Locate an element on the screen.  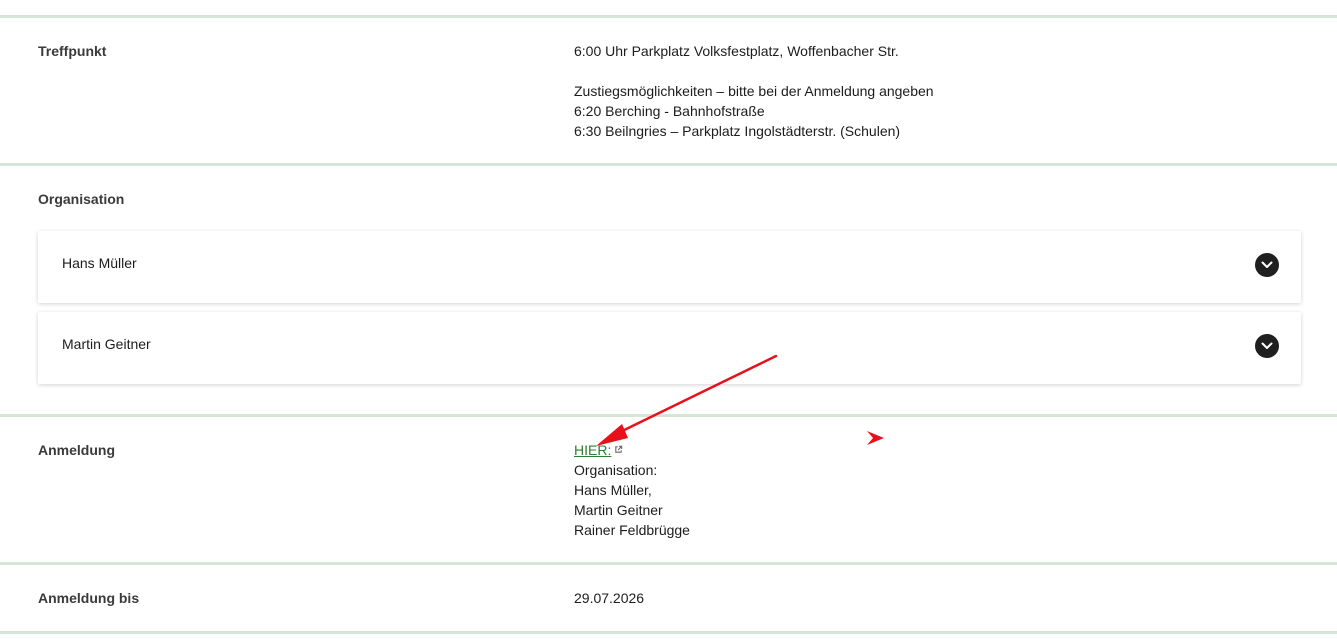
anmeldung-line: Organisation: is located at coordinates (616, 470).